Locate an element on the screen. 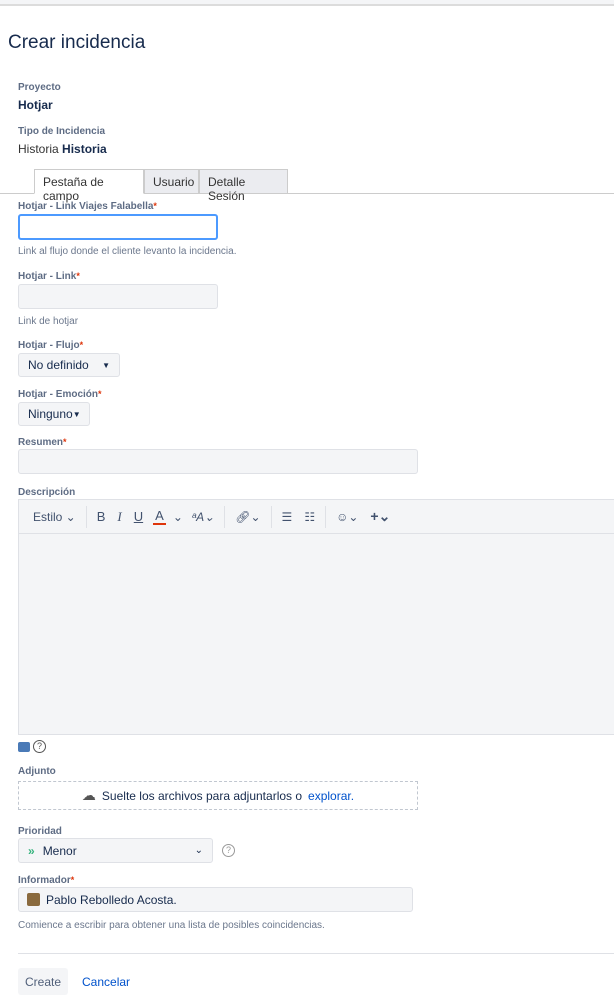  issue-type-text: Historia is located at coordinates (84, 149).